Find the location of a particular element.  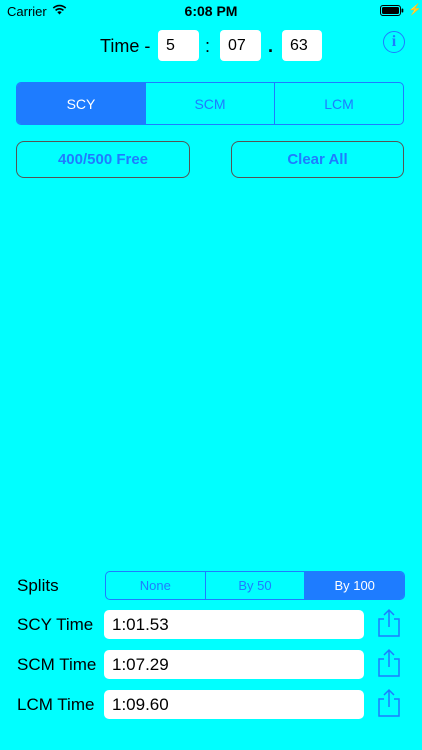

splits-option-by-50: By 50 is located at coordinates (256, 585).